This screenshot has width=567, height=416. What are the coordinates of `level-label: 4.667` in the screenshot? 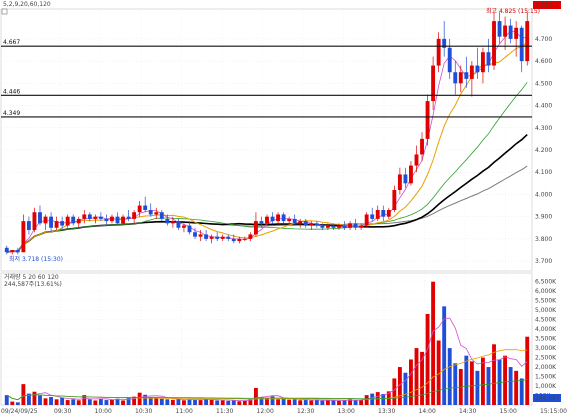 It's located at (11, 42).